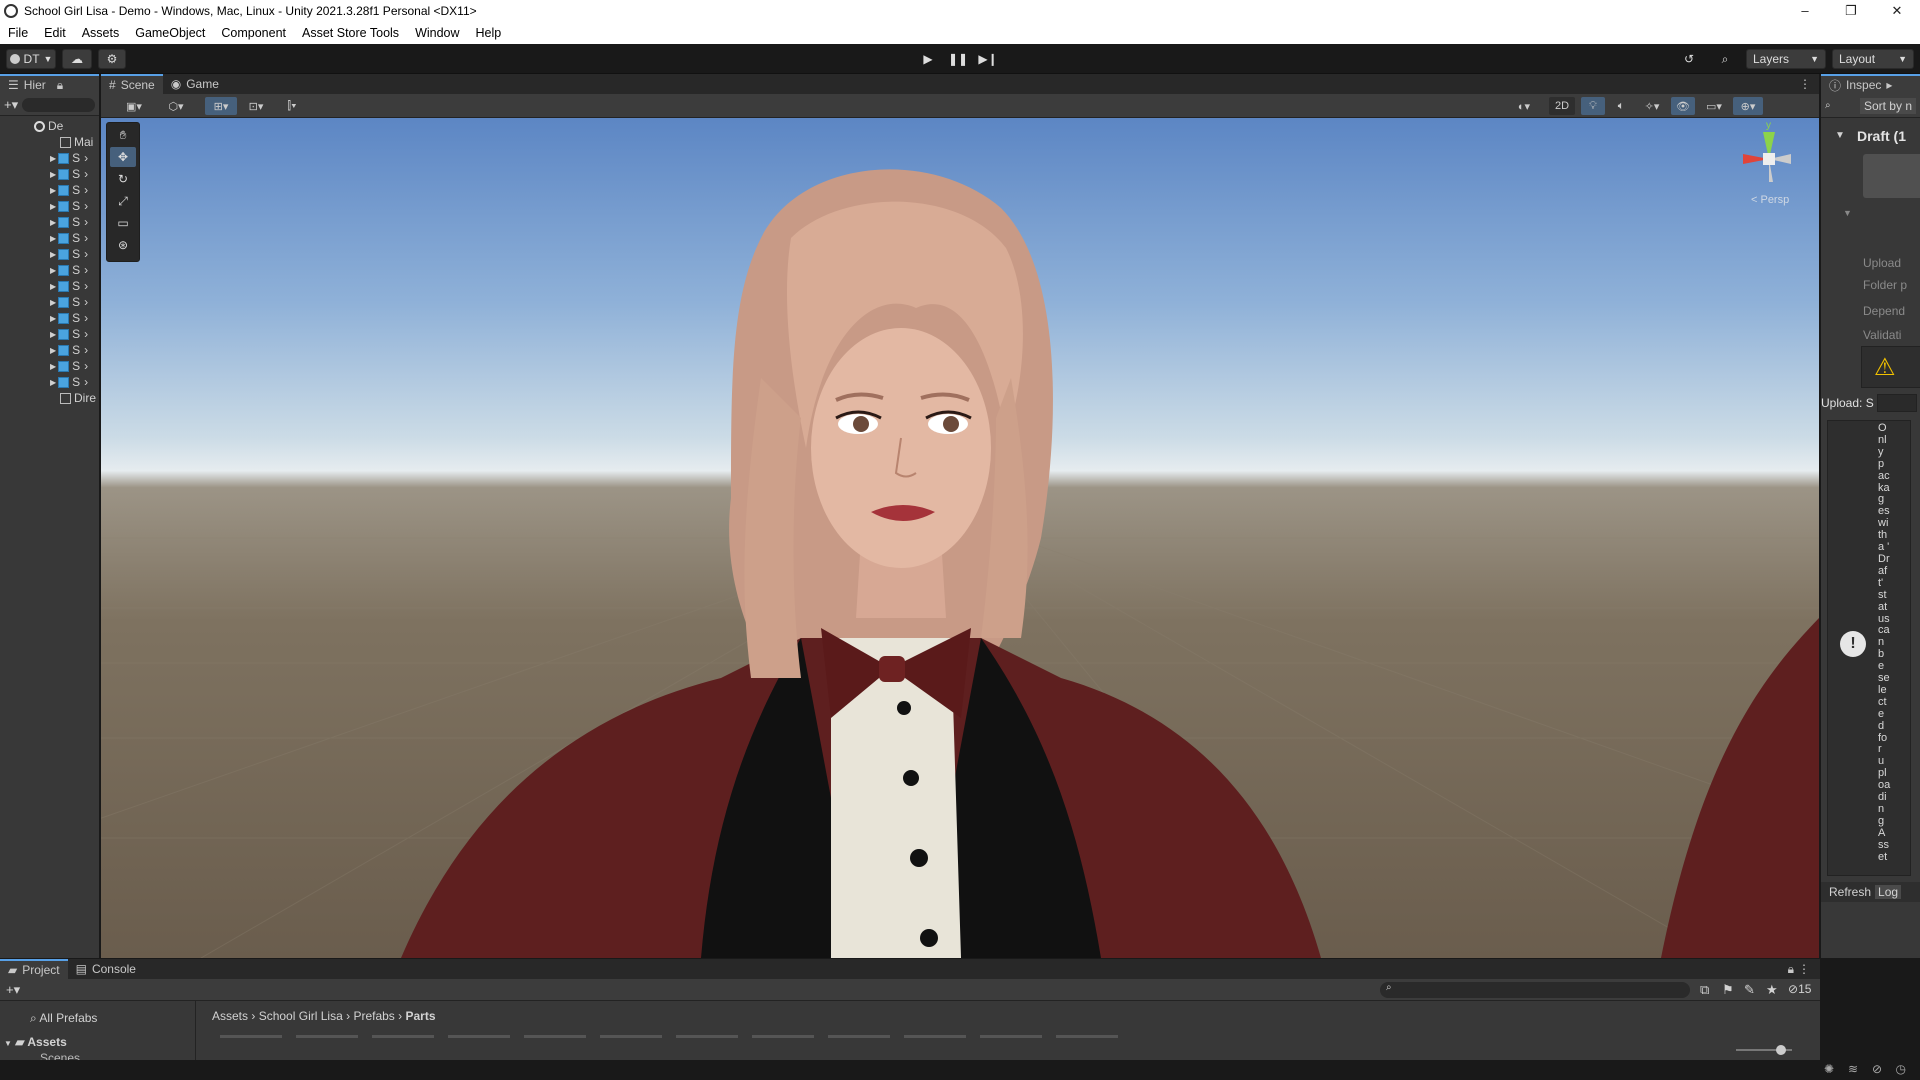 This screenshot has height=1080, width=1920. What do you see at coordinates (1524, 106) in the screenshot?
I see `shading-mode-button: ◐▾` at bounding box center [1524, 106].